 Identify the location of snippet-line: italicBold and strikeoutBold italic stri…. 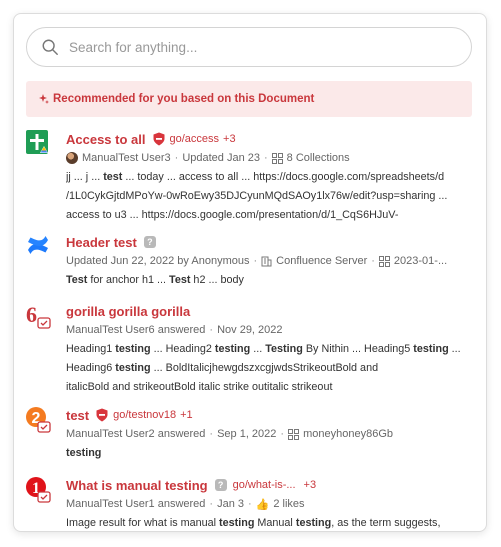
(199, 387).